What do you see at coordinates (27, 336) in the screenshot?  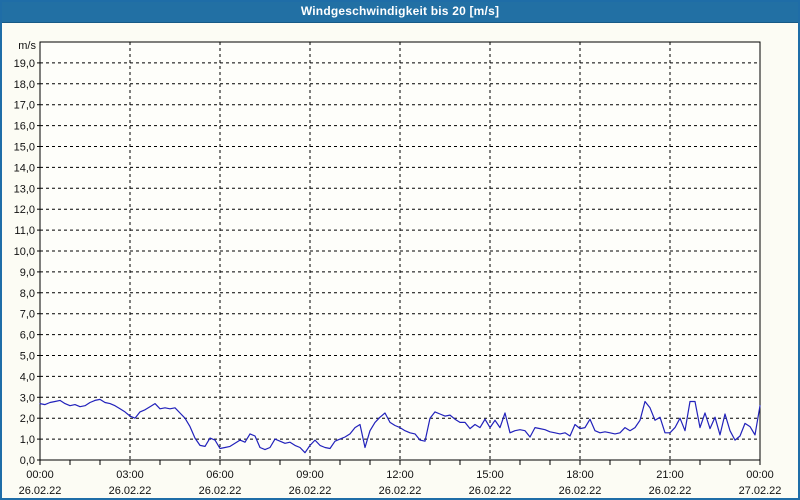 I see `y-axis-label: 6,0` at bounding box center [27, 336].